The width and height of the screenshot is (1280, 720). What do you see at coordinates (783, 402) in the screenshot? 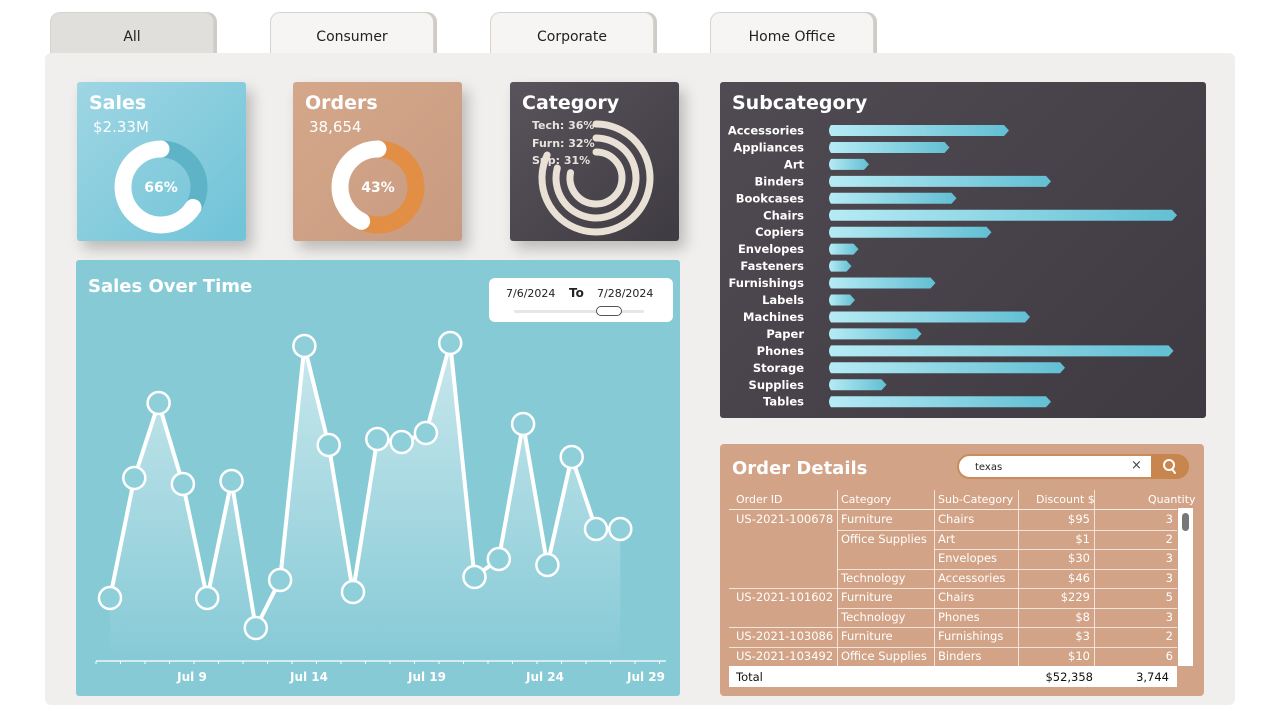
I see `subcategory-label: Tables` at bounding box center [783, 402].